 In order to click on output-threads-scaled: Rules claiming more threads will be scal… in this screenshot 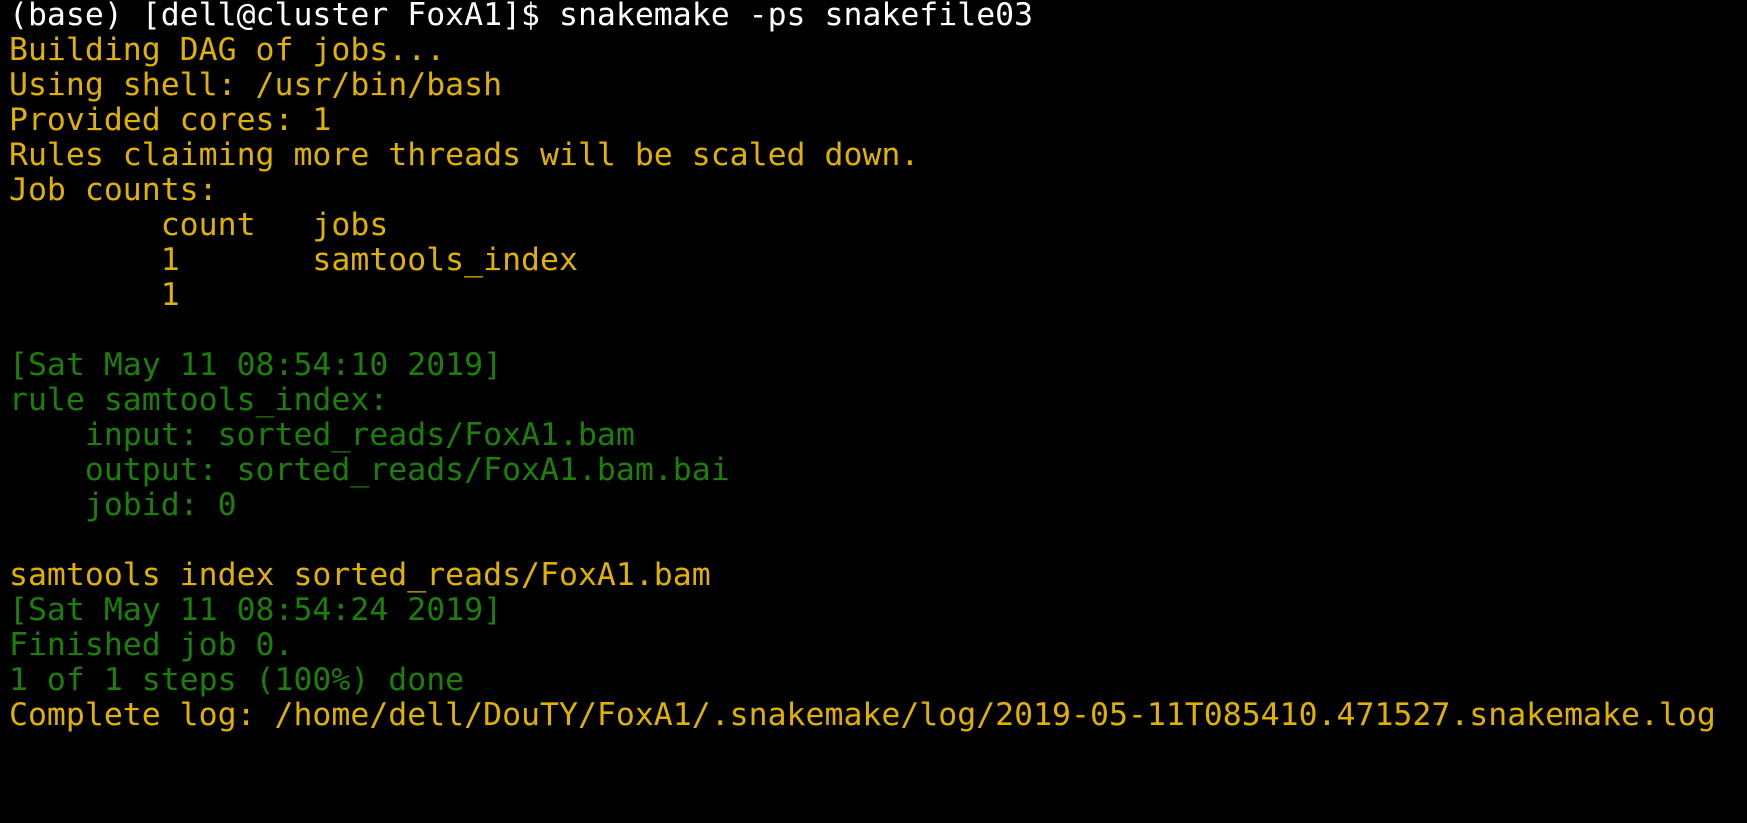, I will do `click(464, 155)`.